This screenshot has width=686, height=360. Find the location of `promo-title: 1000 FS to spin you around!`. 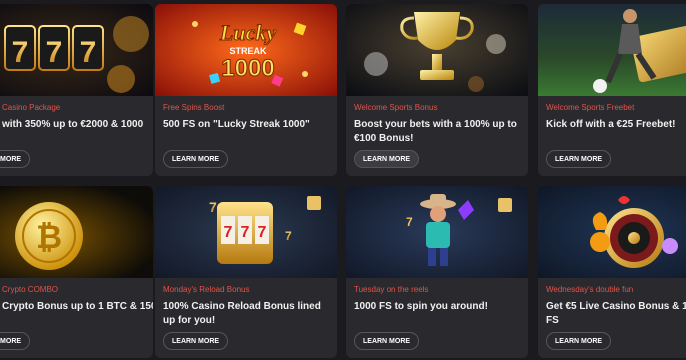

promo-title: 1000 FS to spin you around! is located at coordinates (421, 306).